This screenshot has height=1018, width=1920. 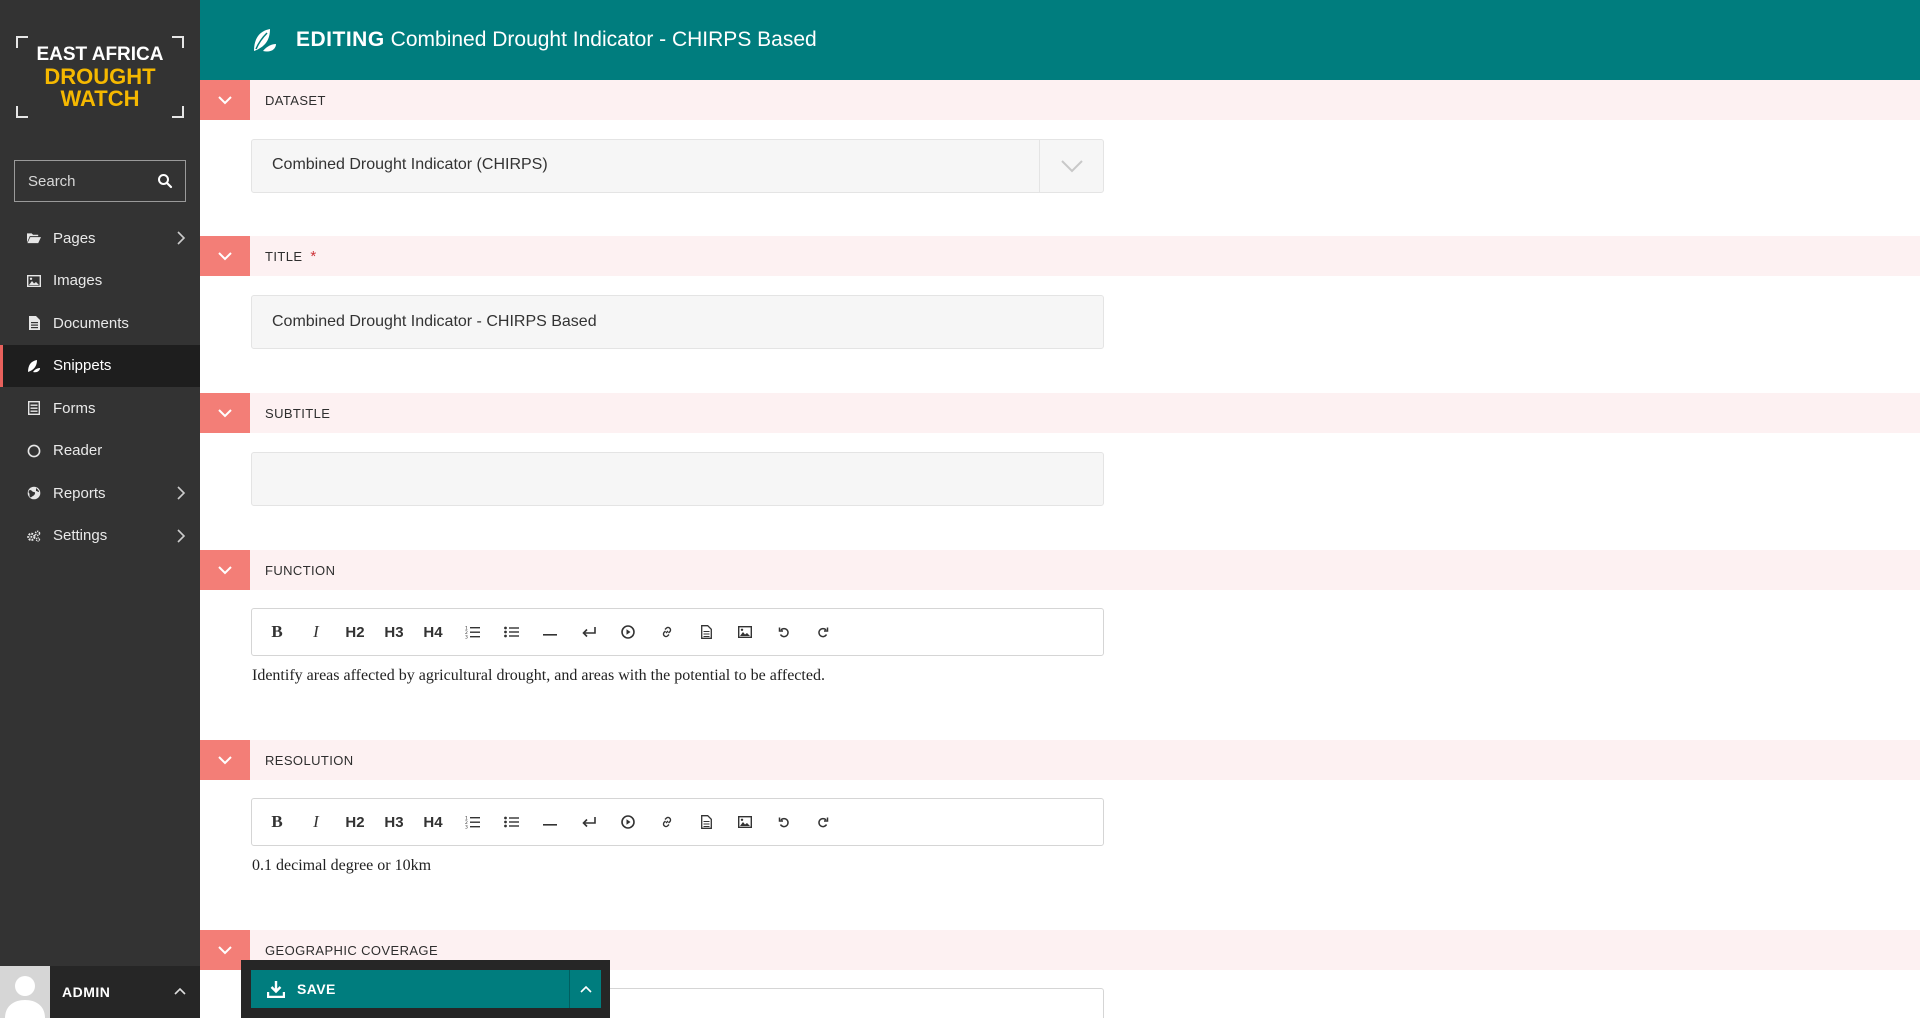 I want to click on footer-action-bar: SAVE, so click(x=425, y=989).